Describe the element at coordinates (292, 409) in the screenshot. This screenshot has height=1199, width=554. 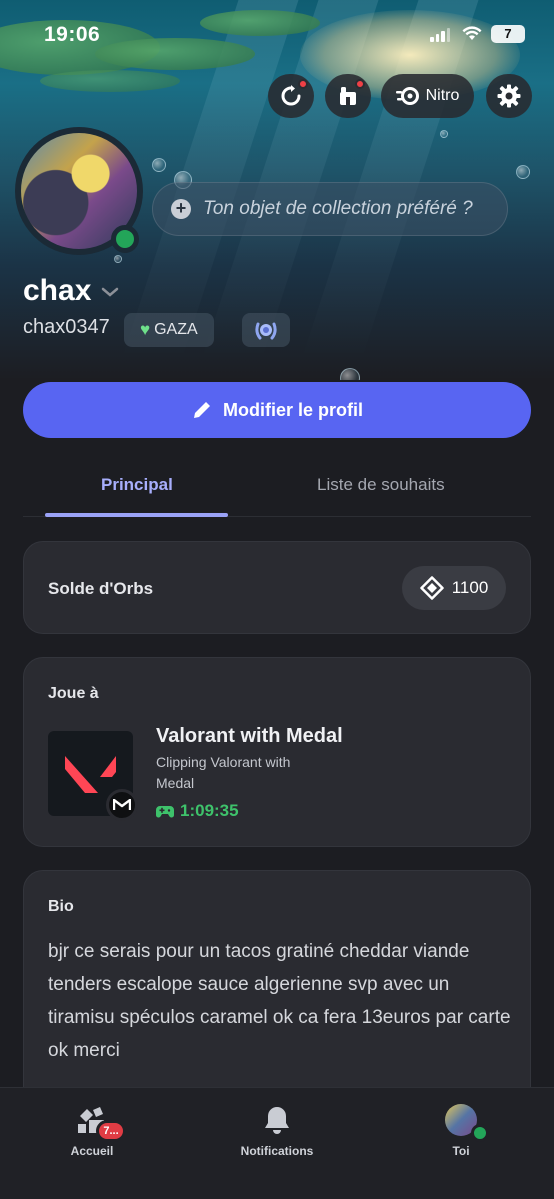
I see `edit-profile-label: Modifier le profil` at that location.